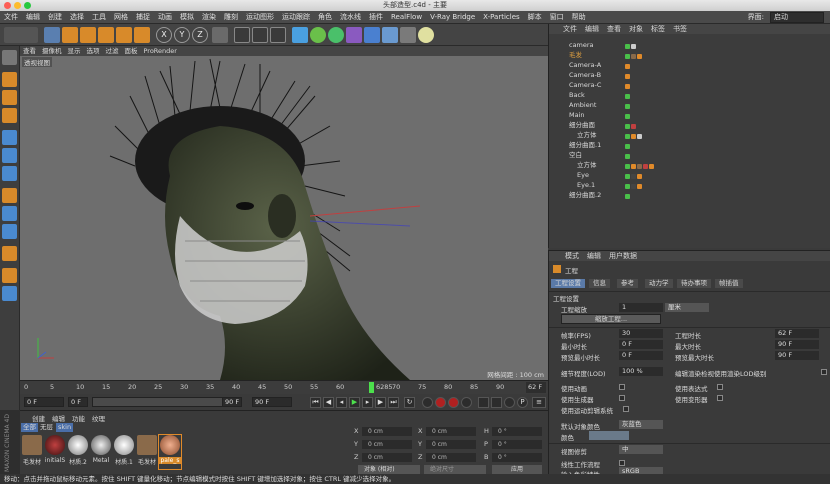 The height and width of the screenshot is (484, 830). Describe the element at coordinates (451, 431) in the screenshot. I see `size-x-field: 0 cm` at that location.